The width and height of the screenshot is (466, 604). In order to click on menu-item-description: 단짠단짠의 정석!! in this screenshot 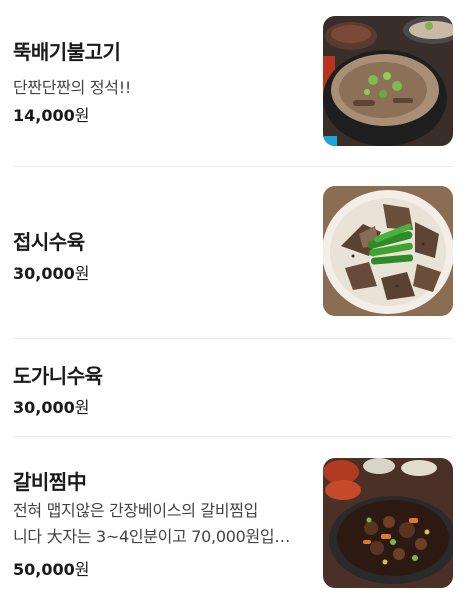, I will do `click(72, 87)`.